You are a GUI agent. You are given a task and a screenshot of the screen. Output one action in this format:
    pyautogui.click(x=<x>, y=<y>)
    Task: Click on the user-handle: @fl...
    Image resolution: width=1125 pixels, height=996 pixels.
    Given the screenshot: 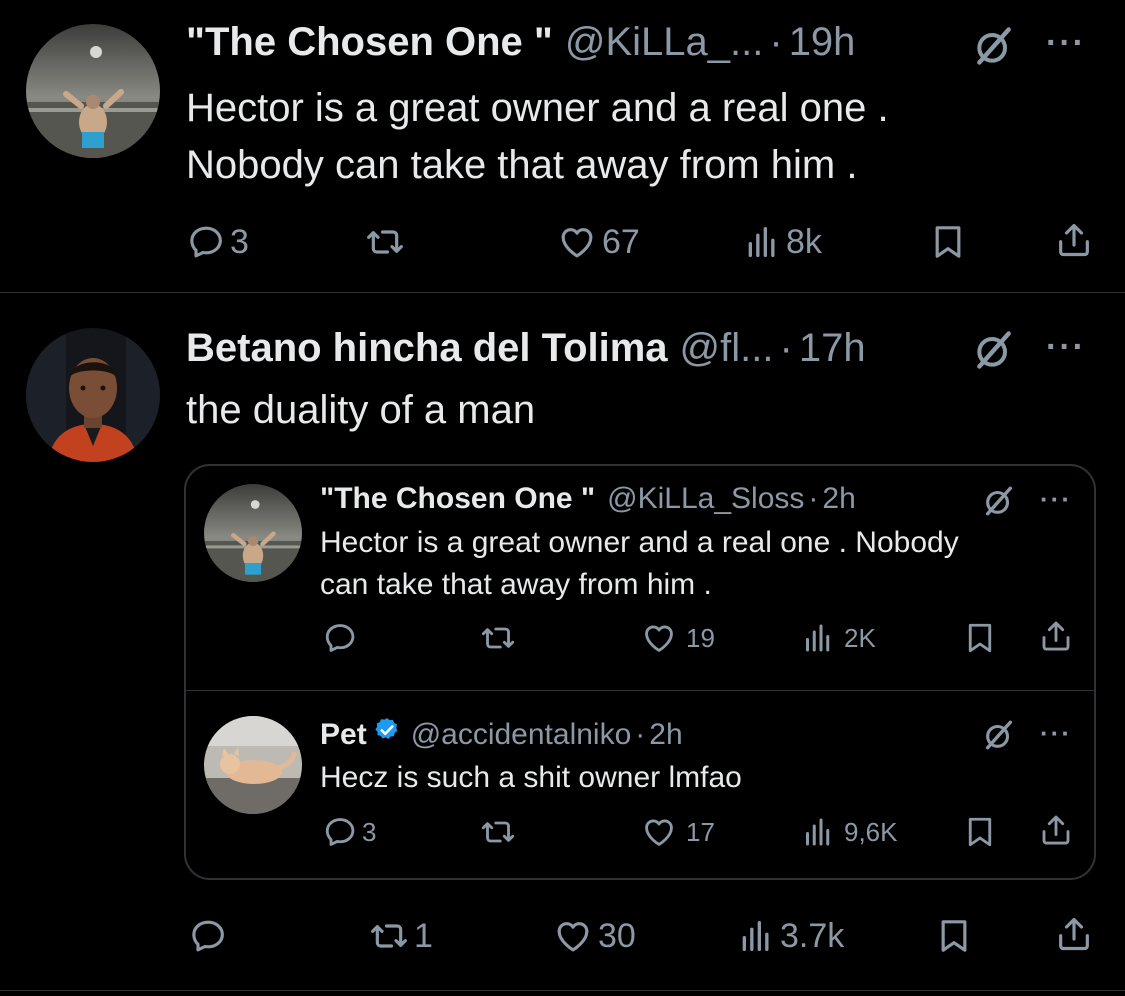 What is the action you would take?
    pyautogui.click(x=727, y=348)
    